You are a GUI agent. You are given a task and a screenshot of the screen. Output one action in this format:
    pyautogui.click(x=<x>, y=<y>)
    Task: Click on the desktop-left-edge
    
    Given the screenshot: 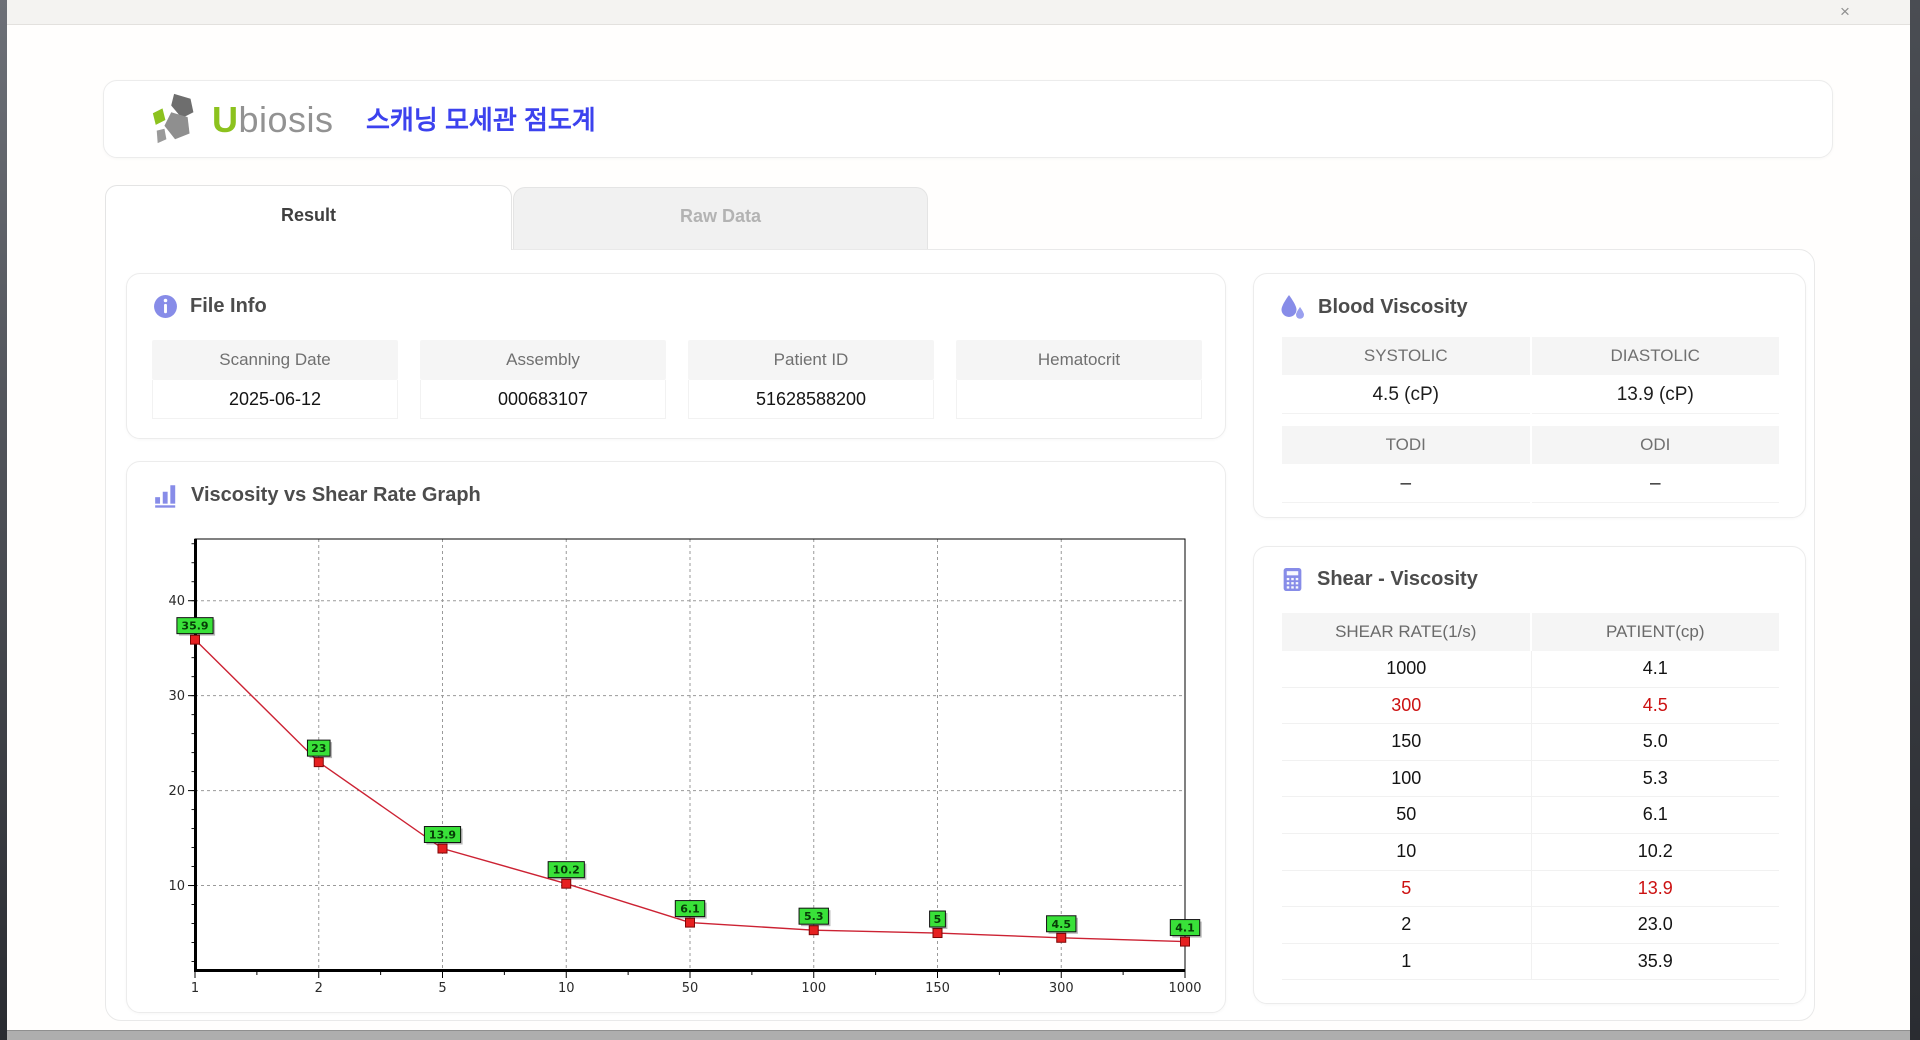 What is the action you would take?
    pyautogui.click(x=3, y=520)
    